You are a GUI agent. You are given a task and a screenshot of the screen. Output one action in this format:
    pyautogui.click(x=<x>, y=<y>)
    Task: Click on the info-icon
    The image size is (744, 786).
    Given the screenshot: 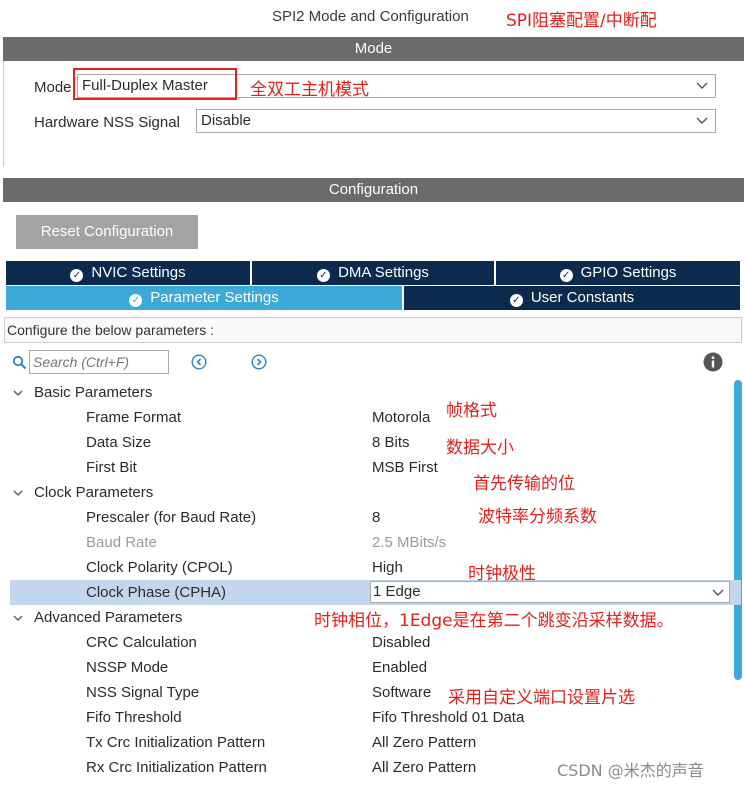 What is the action you would take?
    pyautogui.click(x=713, y=362)
    